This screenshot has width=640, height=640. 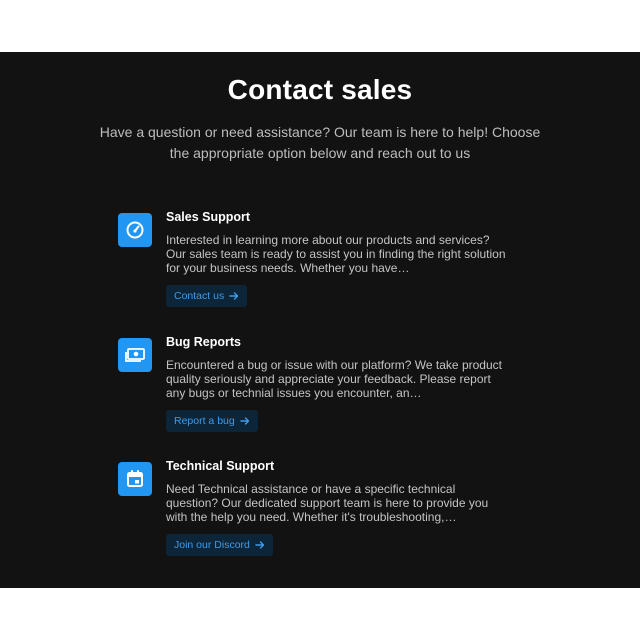 I want to click on button-label: Join our Discord, so click(x=212, y=545).